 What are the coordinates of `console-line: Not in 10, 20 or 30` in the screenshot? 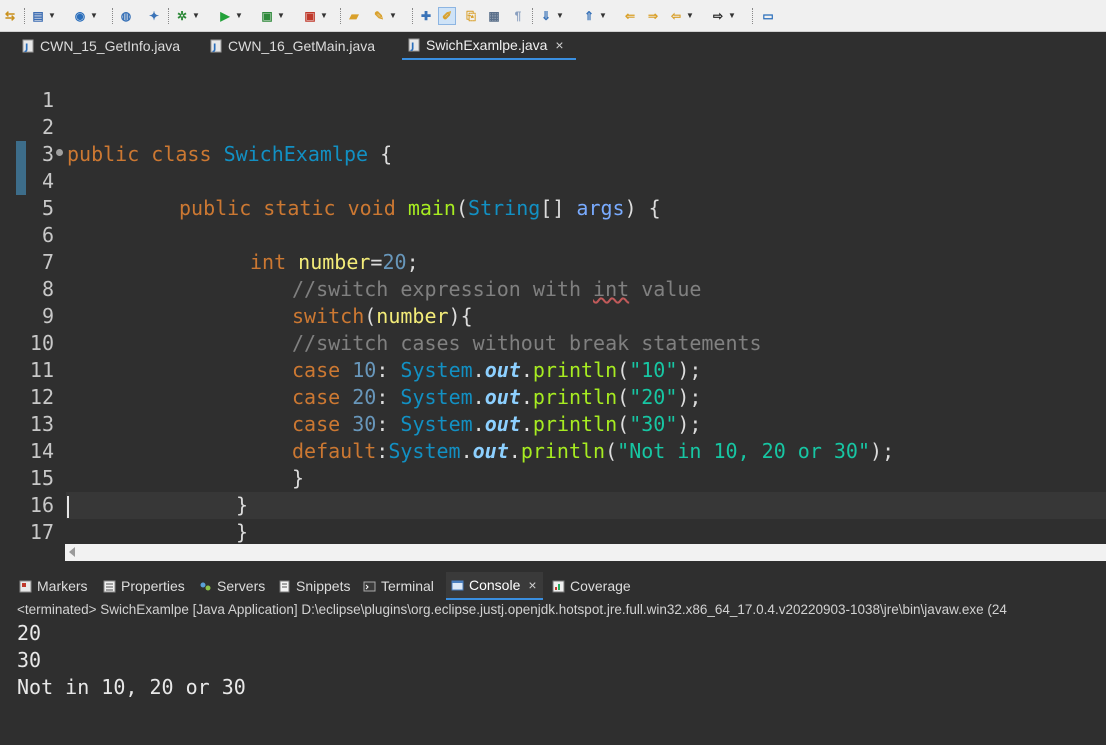 It's located at (131, 687).